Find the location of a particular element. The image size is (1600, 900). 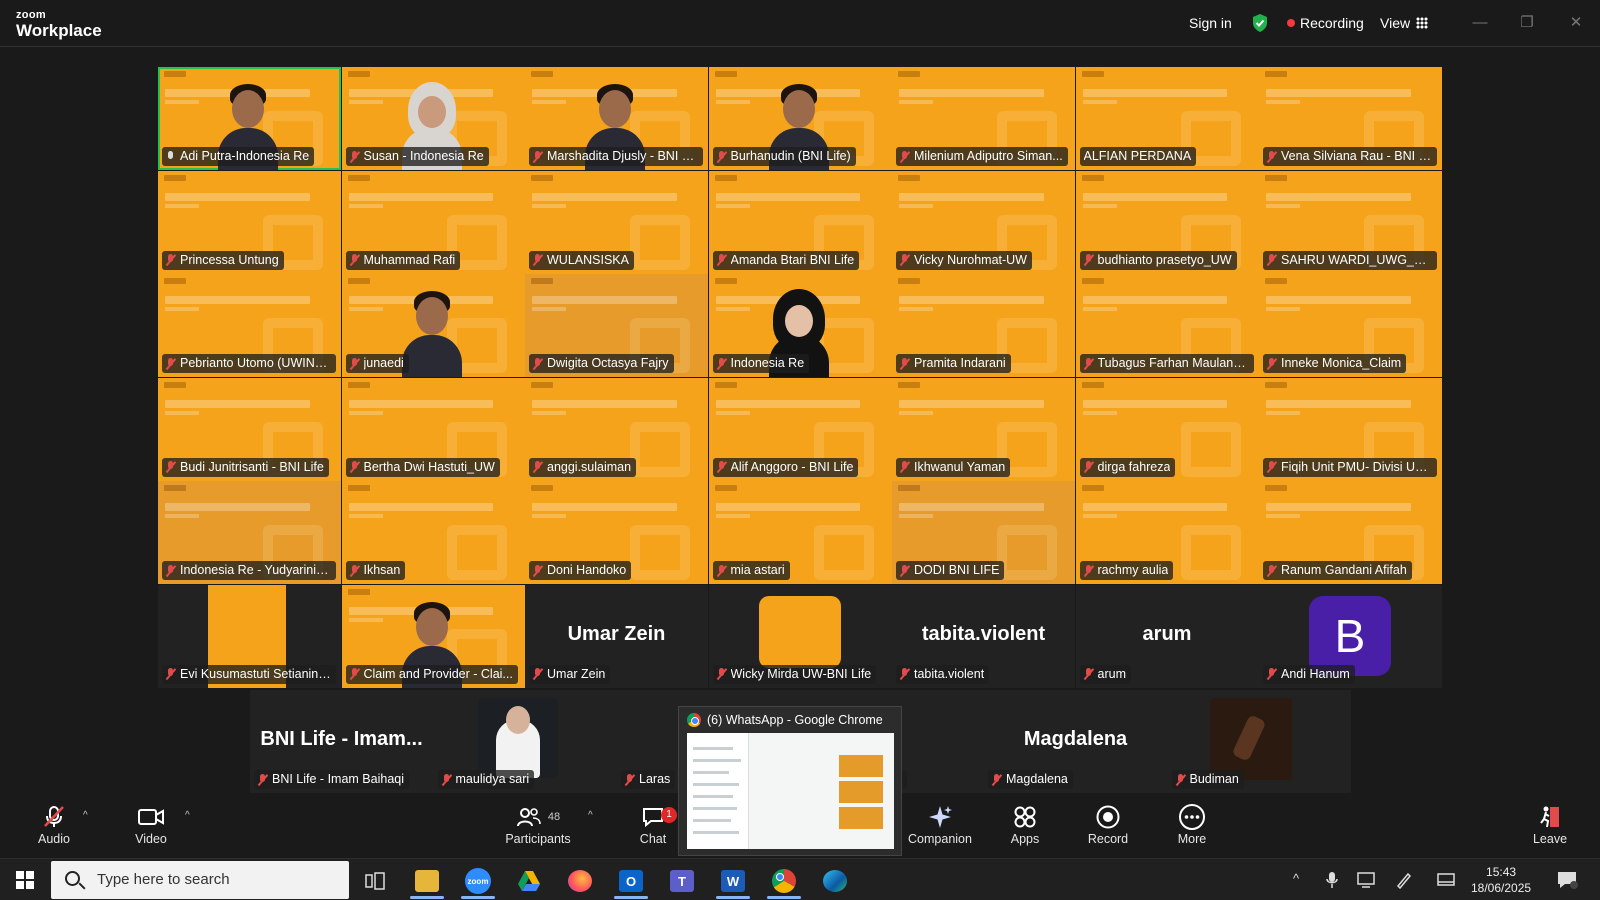

preview-video-thumb is located at coordinates (861, 766).